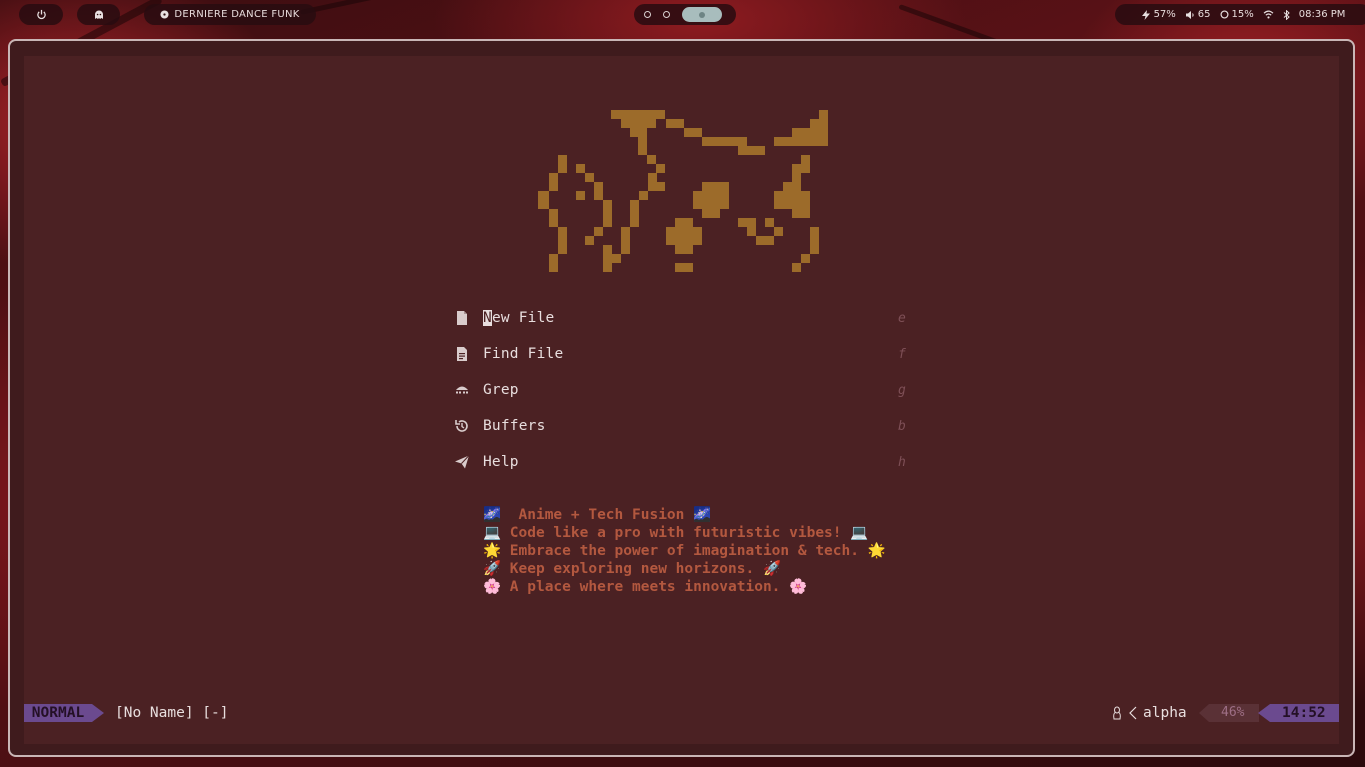  Describe the element at coordinates (1145, 14) in the screenshot. I see `battery-charging-icon` at that location.